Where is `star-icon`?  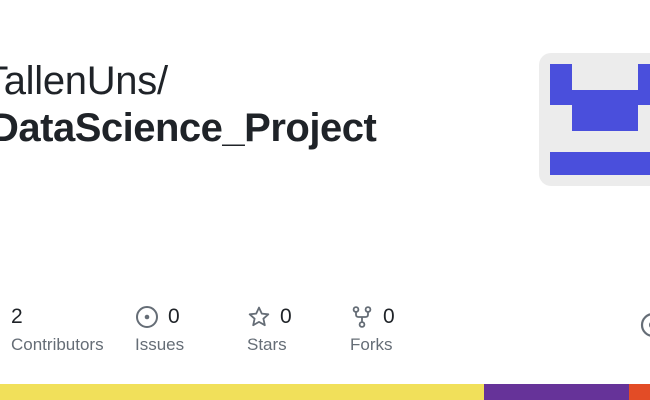
star-icon is located at coordinates (259, 316).